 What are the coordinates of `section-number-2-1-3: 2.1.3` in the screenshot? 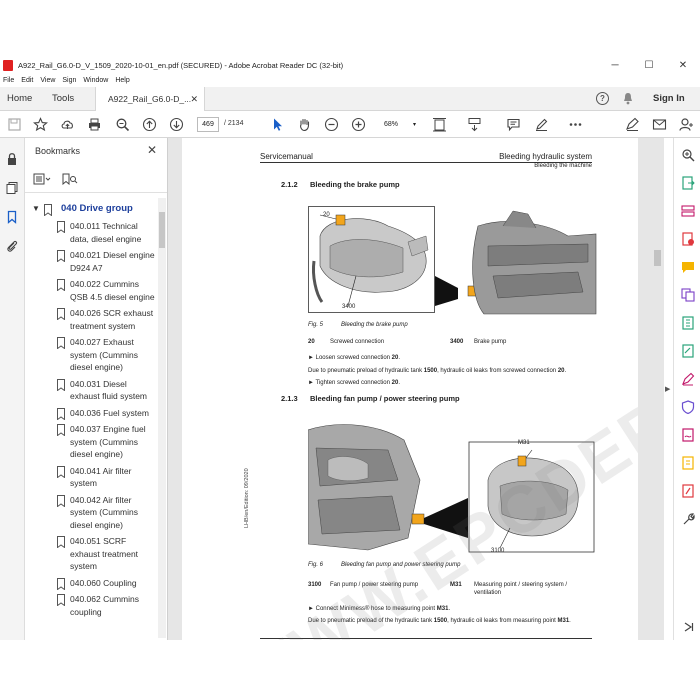 It's located at (289, 398).